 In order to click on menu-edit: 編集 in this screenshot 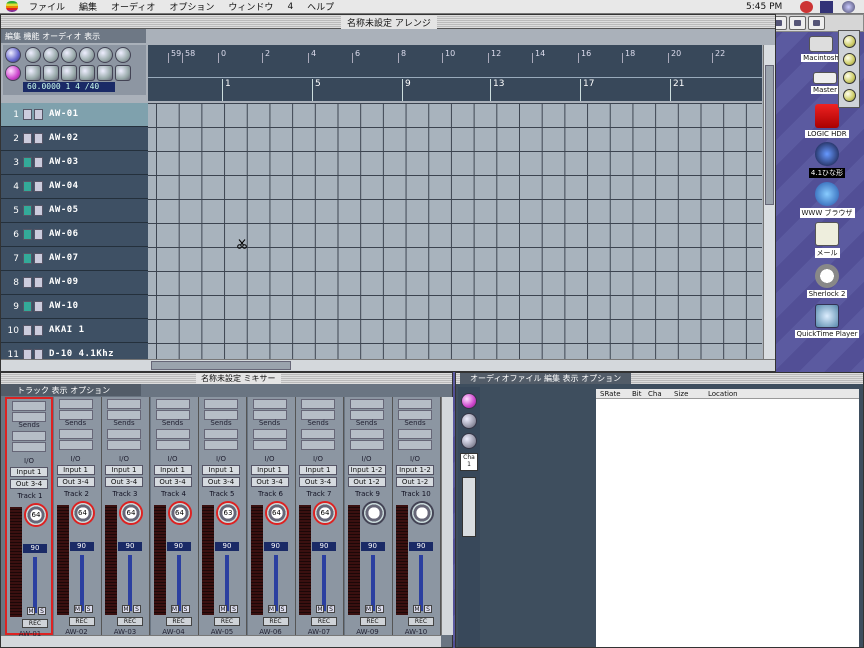, I will do `click(88, 6)`.